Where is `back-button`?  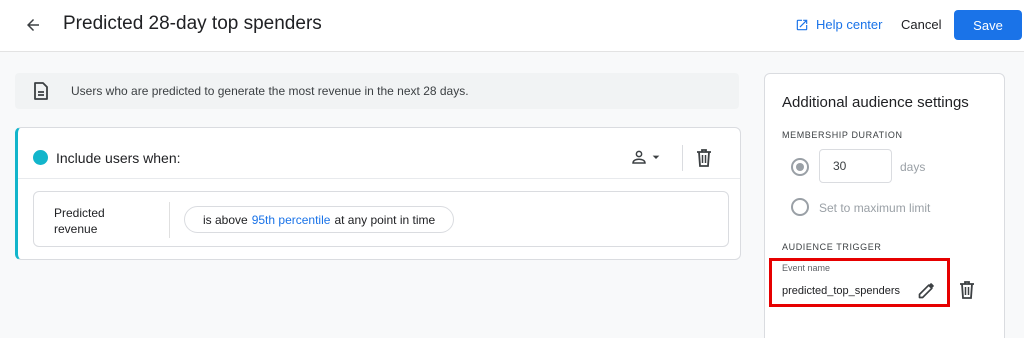 back-button is located at coordinates (33, 25).